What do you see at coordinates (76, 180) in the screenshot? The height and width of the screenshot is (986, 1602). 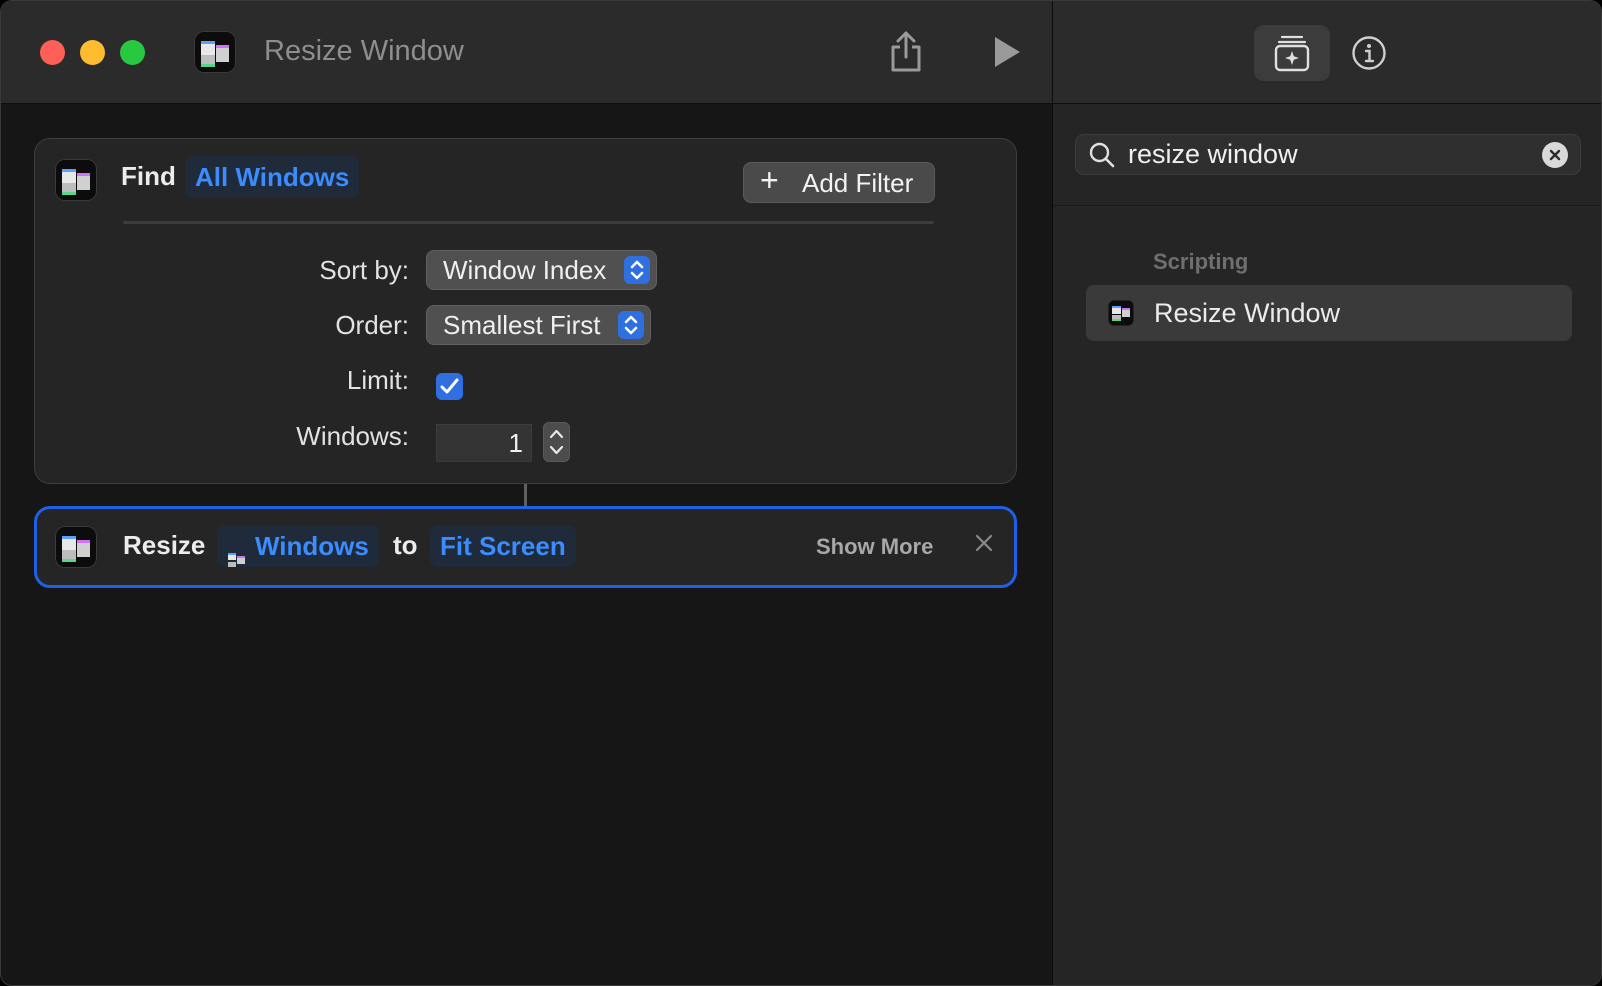 I see `find-action-icon` at bounding box center [76, 180].